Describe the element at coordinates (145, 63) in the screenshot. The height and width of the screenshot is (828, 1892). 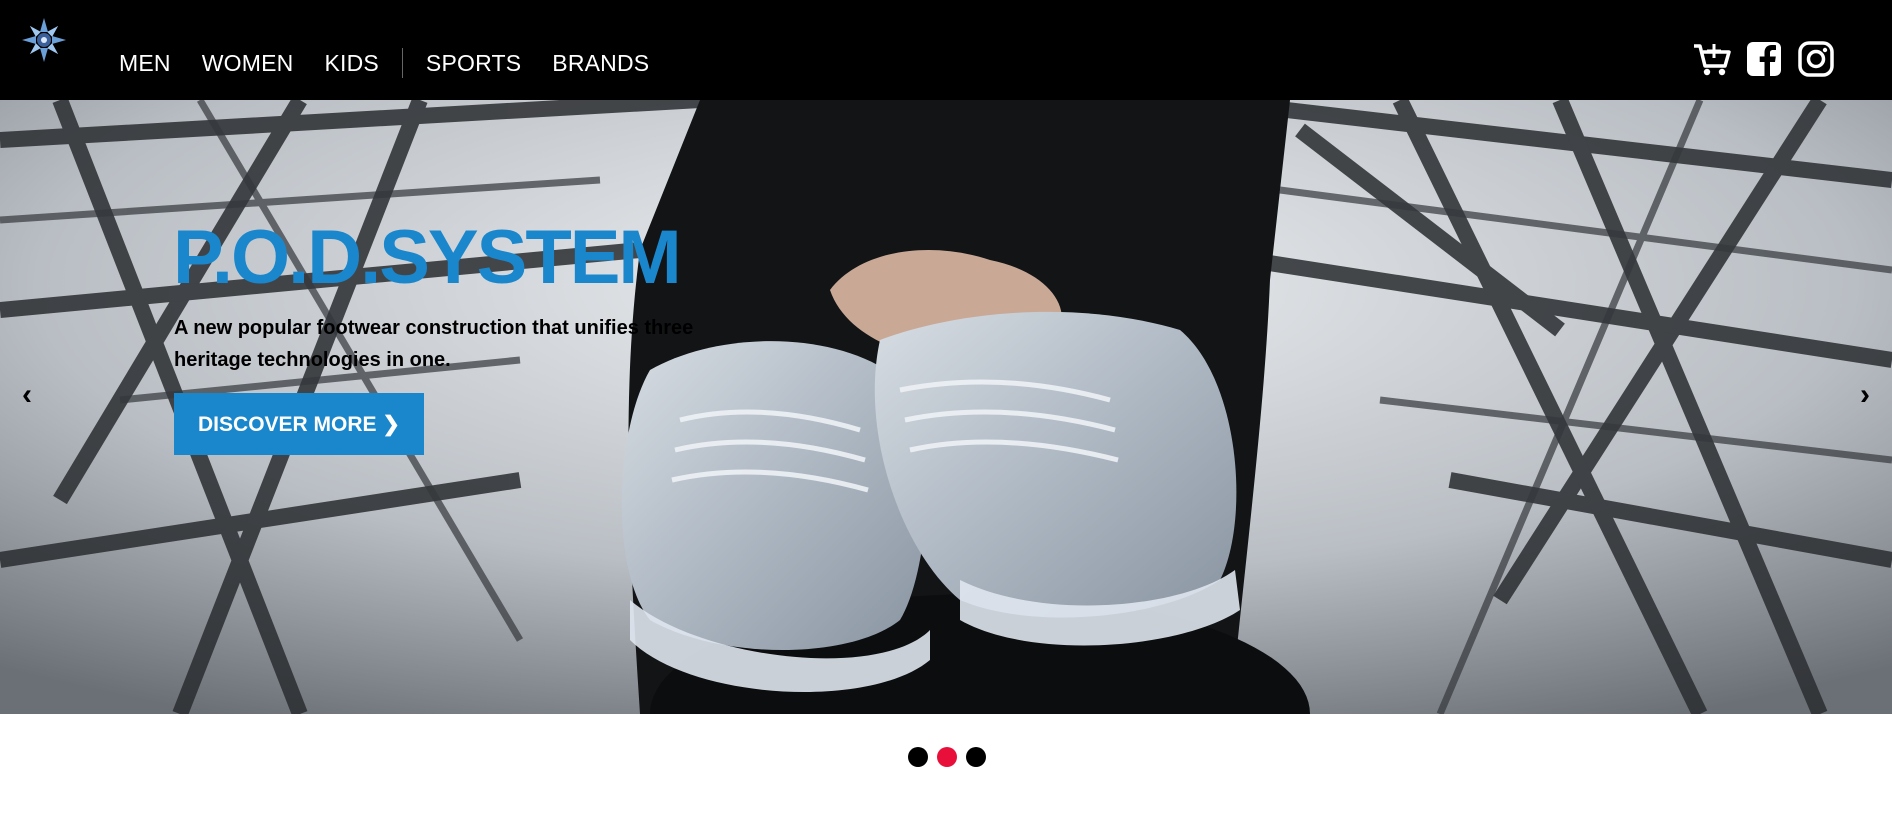
I see `nav-link-men: MEN` at that location.